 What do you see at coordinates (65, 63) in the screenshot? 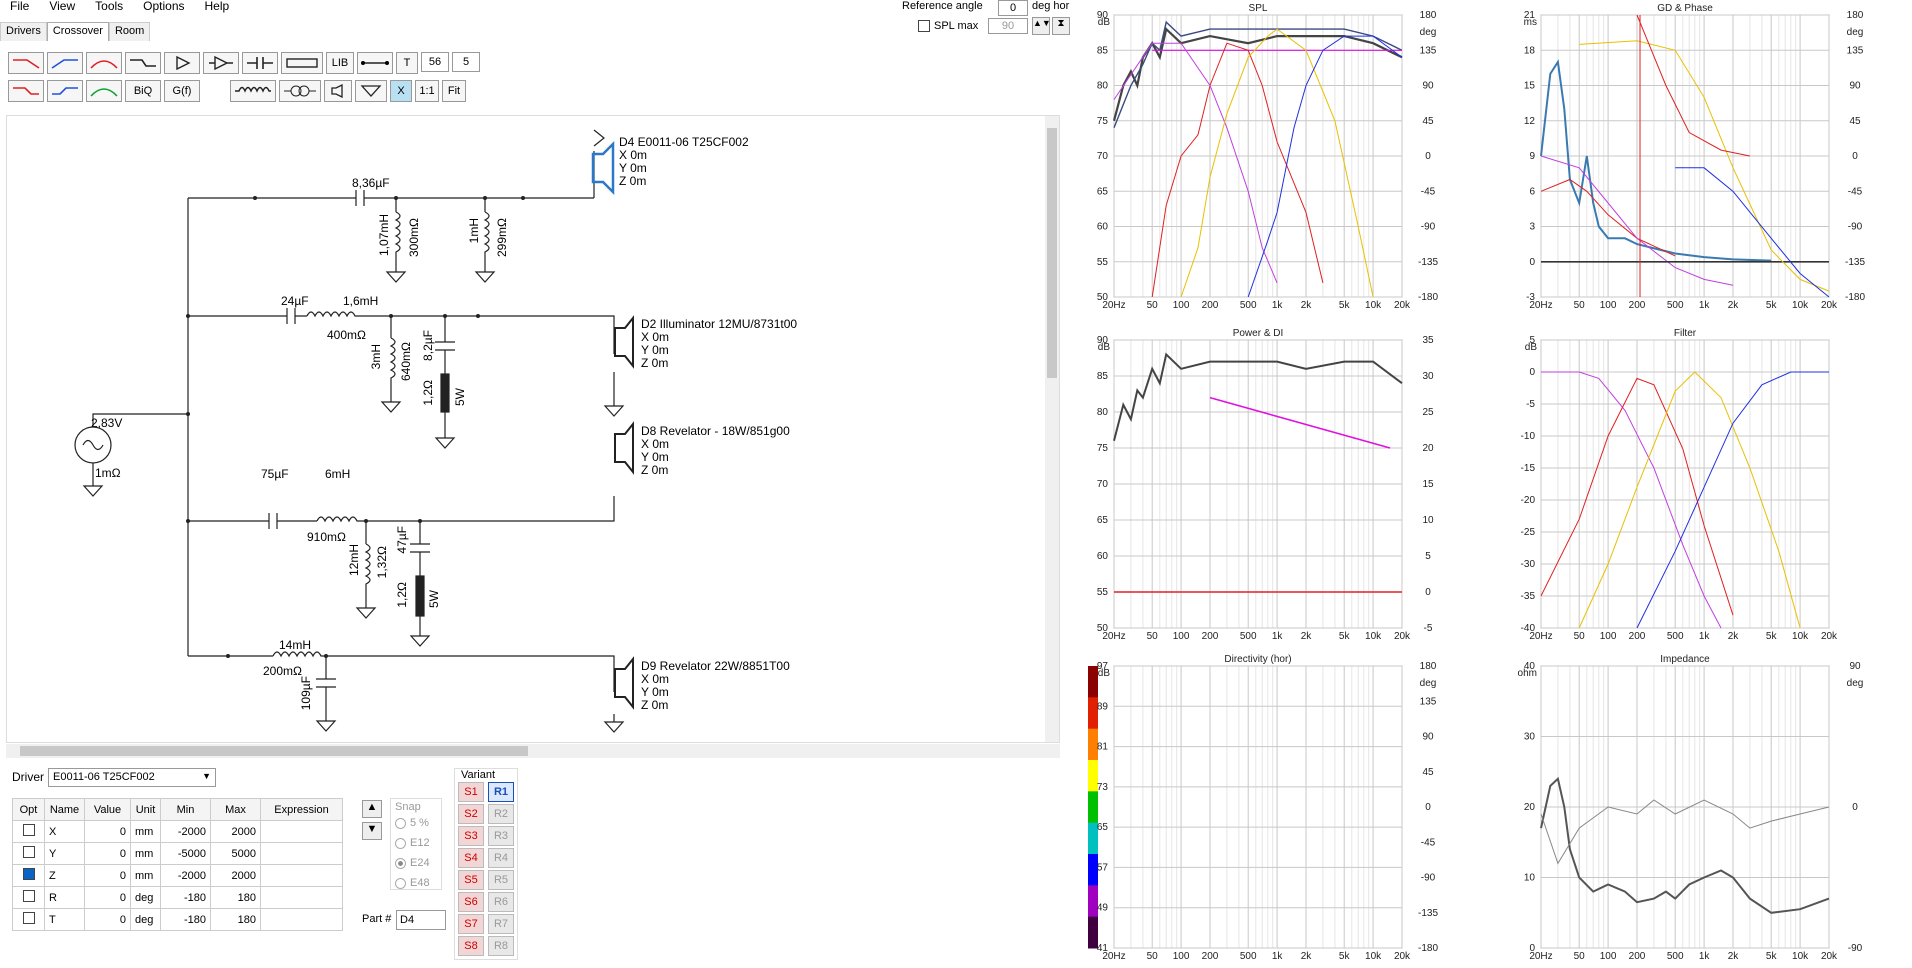
I see `highpass-blue-button` at bounding box center [65, 63].